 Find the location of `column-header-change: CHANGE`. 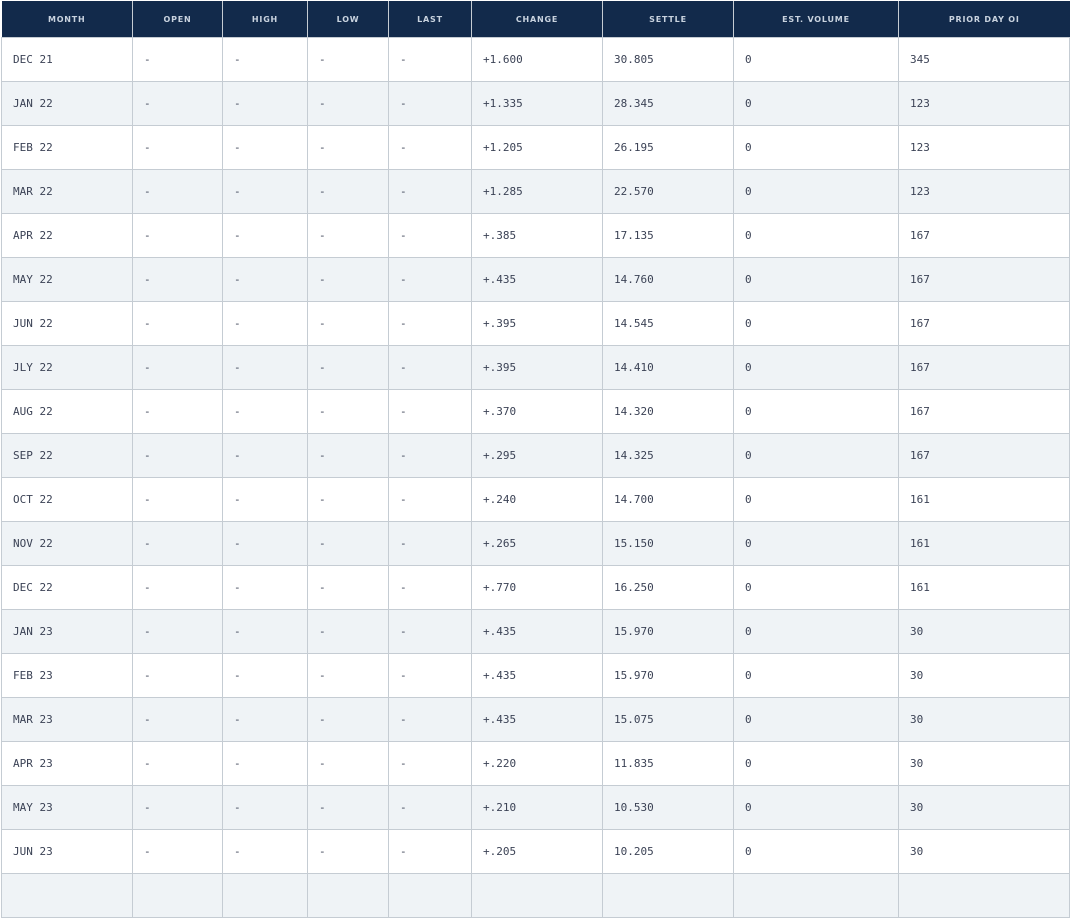

column-header-change: CHANGE is located at coordinates (537, 19).